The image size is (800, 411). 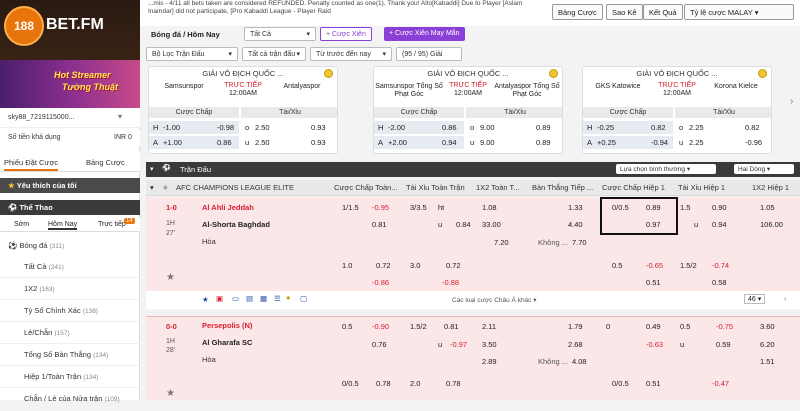 What do you see at coordinates (70, 377) in the screenshot?
I see `sidebar-item: Hiệp 1/Toàn Trận (134)` at bounding box center [70, 377].